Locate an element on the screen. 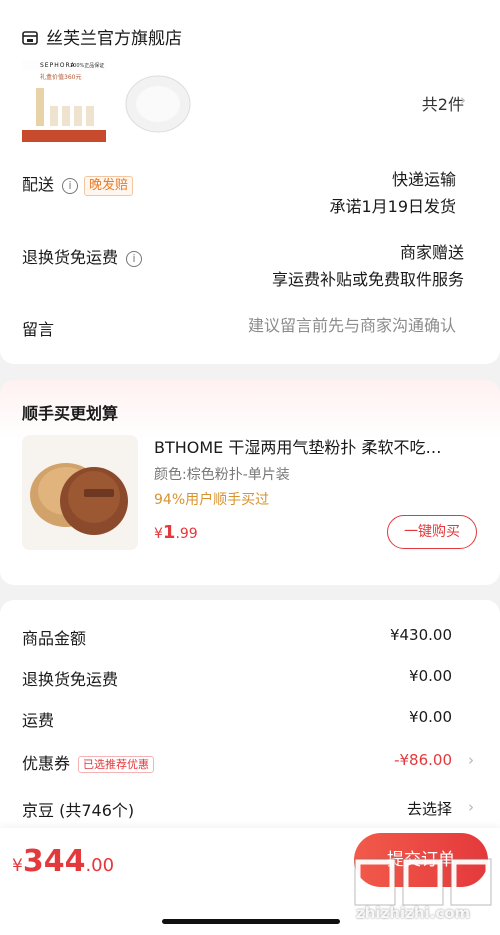 This screenshot has height=935, width=500. delivery-promise: 承诺1月19日发货 is located at coordinates (392, 206).